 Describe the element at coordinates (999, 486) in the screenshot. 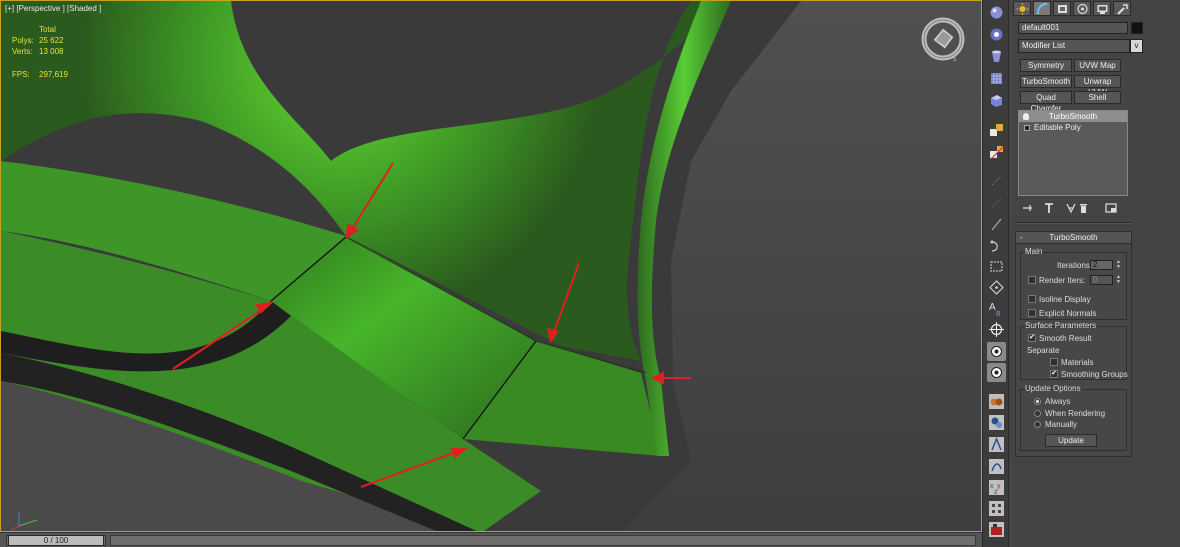

I see `svg-text: y` at that location.